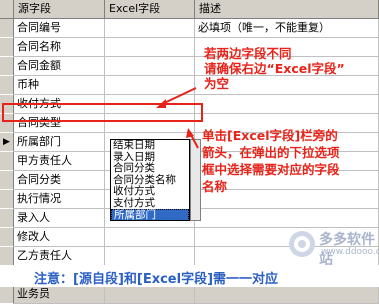  I want to click on table-row: 业务员, so click(189, 294).